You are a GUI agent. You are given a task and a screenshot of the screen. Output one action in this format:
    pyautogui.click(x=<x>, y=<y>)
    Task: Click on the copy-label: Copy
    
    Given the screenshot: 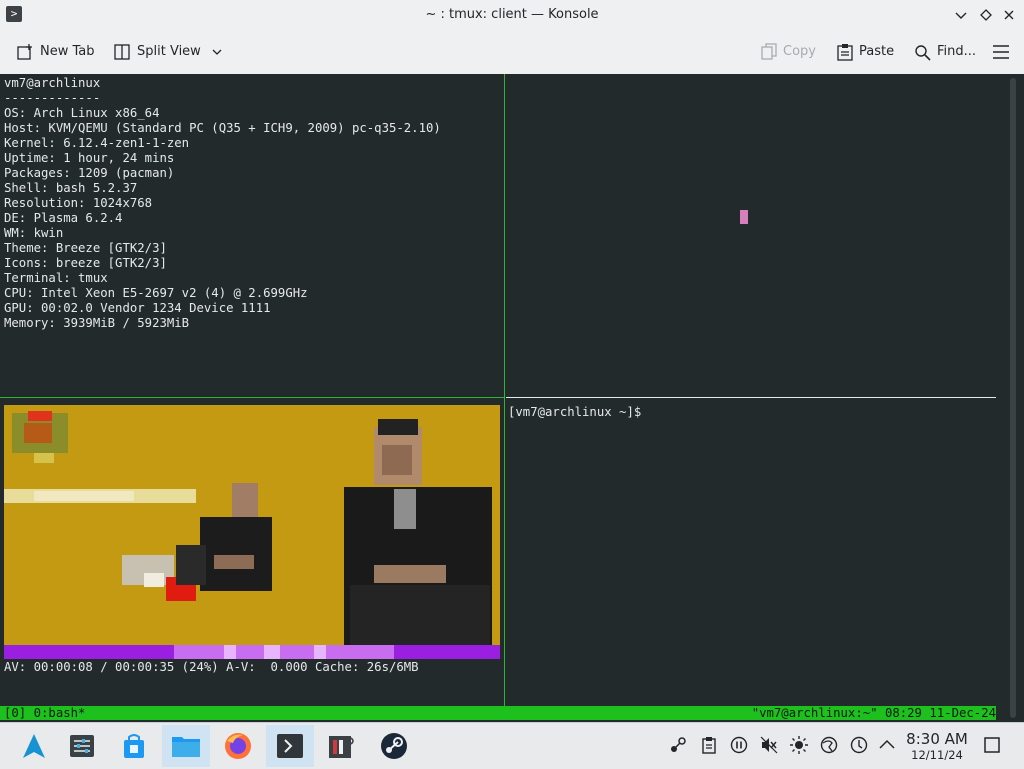 What is the action you would take?
    pyautogui.click(x=799, y=51)
    